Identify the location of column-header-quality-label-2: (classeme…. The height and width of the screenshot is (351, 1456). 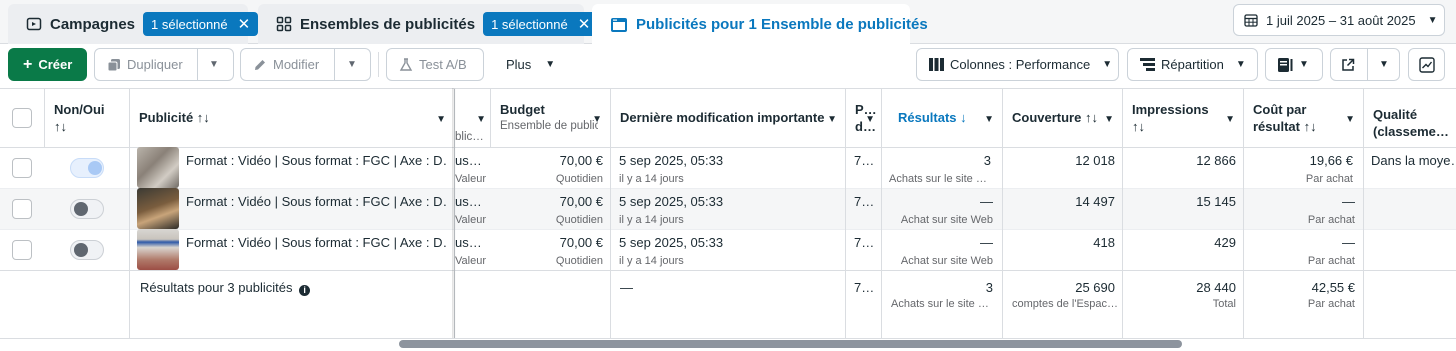
(1411, 131).